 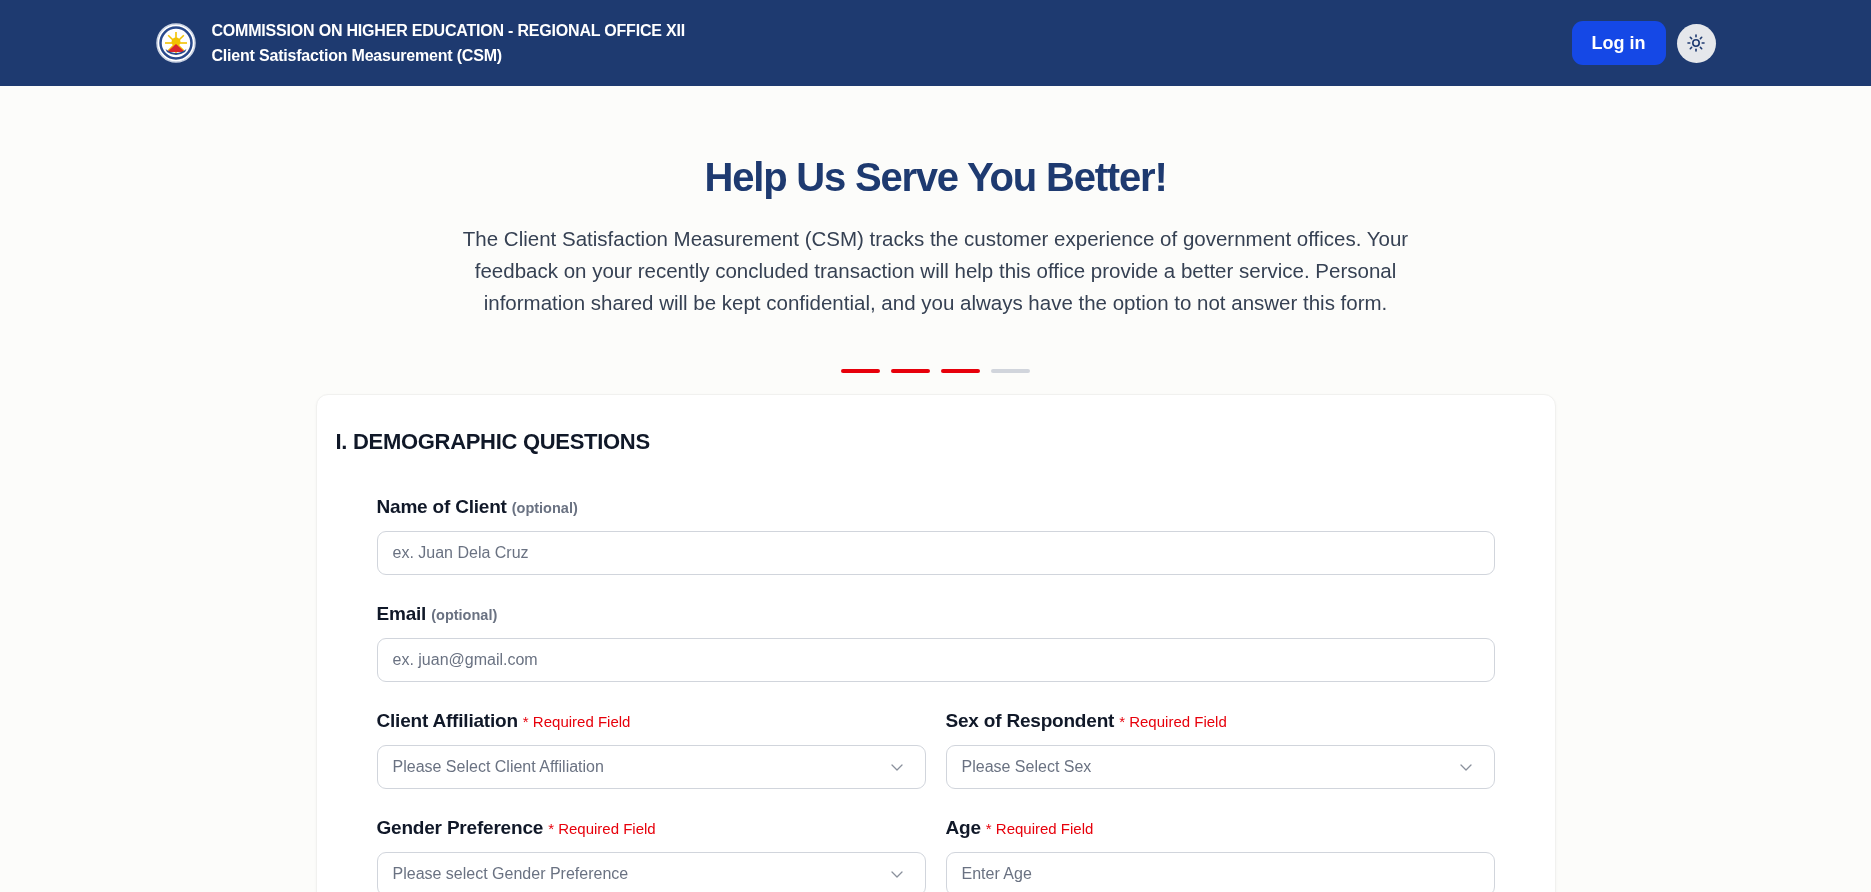 I want to click on theme-toggle-button, so click(x=1696, y=43).